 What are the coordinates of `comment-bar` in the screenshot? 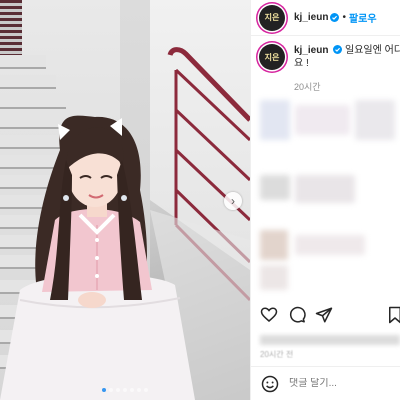 It's located at (325, 383).